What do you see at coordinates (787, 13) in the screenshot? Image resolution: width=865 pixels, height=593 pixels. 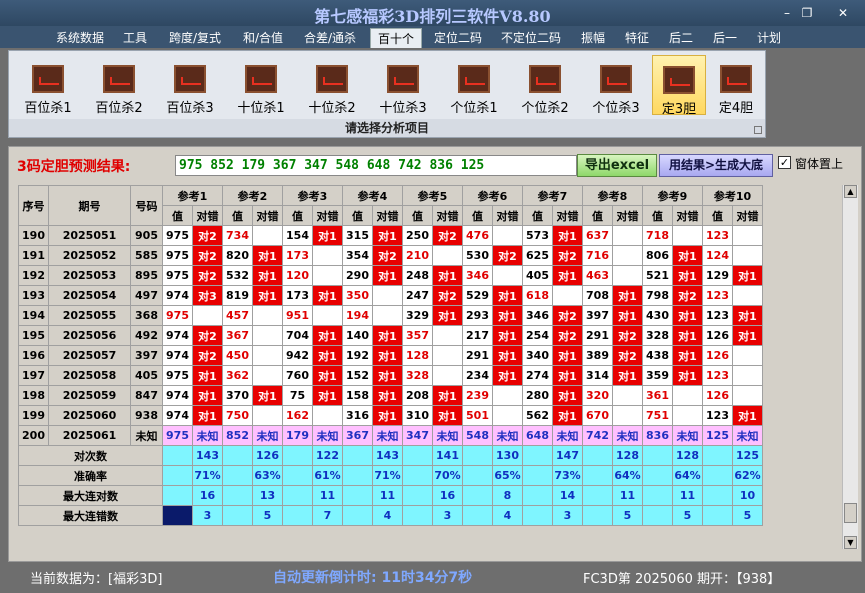 I see `minimize-icon: –` at bounding box center [787, 13].